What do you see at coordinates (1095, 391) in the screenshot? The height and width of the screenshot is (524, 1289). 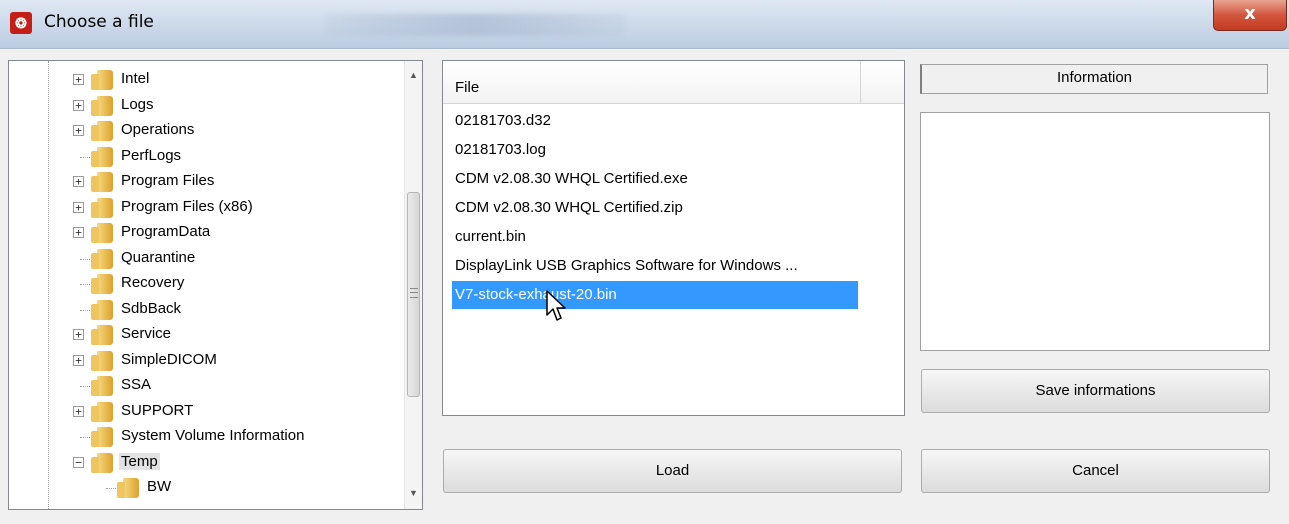 I see `save-informations-button: Save informations` at bounding box center [1095, 391].